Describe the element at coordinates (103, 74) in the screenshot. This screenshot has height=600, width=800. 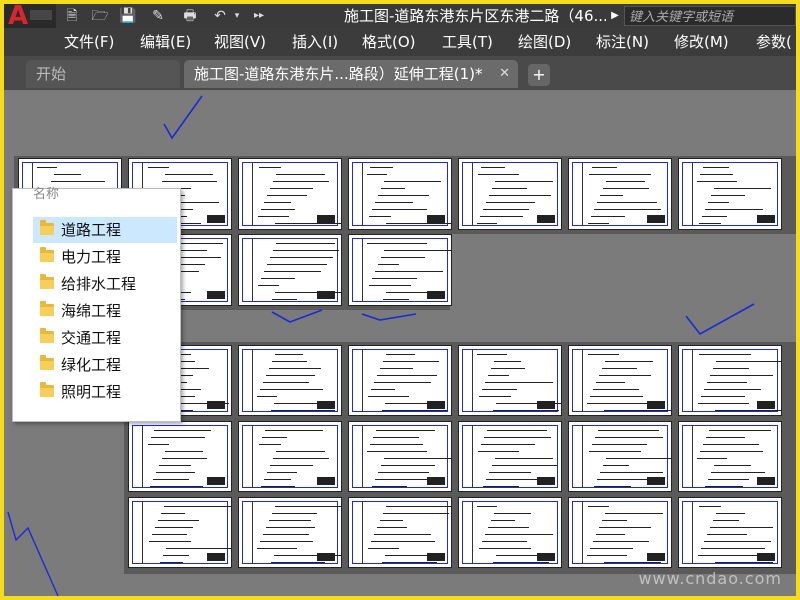
I see `tab-start: 开始` at that location.